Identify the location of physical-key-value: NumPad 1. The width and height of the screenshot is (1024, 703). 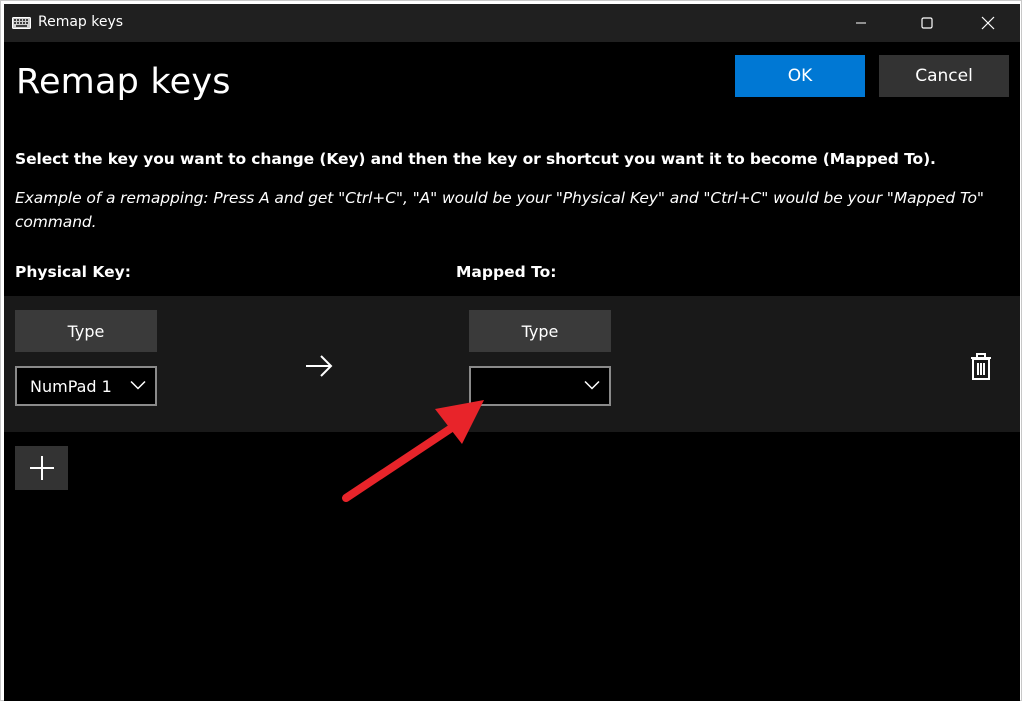
(71, 386).